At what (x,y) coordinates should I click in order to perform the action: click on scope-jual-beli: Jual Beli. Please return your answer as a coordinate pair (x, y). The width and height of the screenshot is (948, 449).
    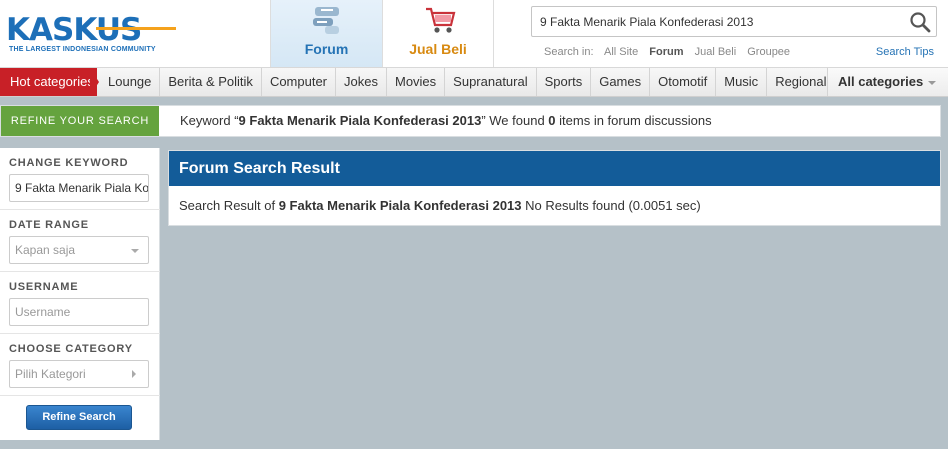
    Looking at the image, I should click on (716, 52).